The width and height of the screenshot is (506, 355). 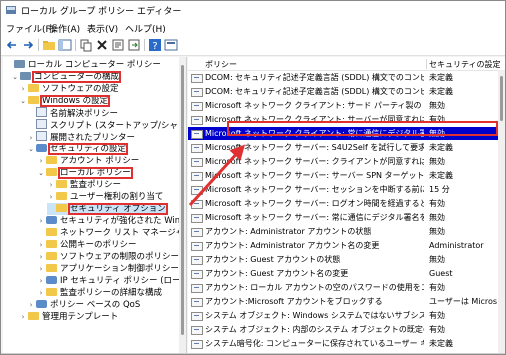 I want to click on column-policy: ポリシー, so click(x=221, y=64).